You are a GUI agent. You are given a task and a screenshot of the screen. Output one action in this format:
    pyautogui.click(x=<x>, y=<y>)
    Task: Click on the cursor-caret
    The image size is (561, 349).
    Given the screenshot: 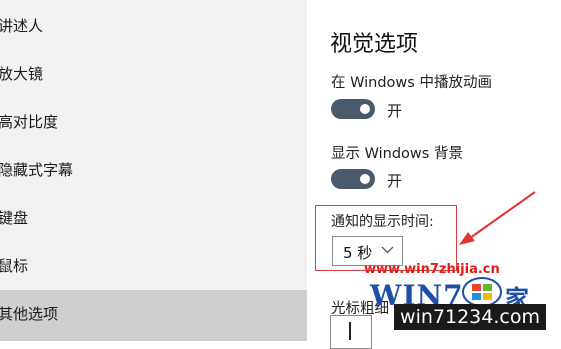 What is the action you would take?
    pyautogui.click(x=350, y=331)
    